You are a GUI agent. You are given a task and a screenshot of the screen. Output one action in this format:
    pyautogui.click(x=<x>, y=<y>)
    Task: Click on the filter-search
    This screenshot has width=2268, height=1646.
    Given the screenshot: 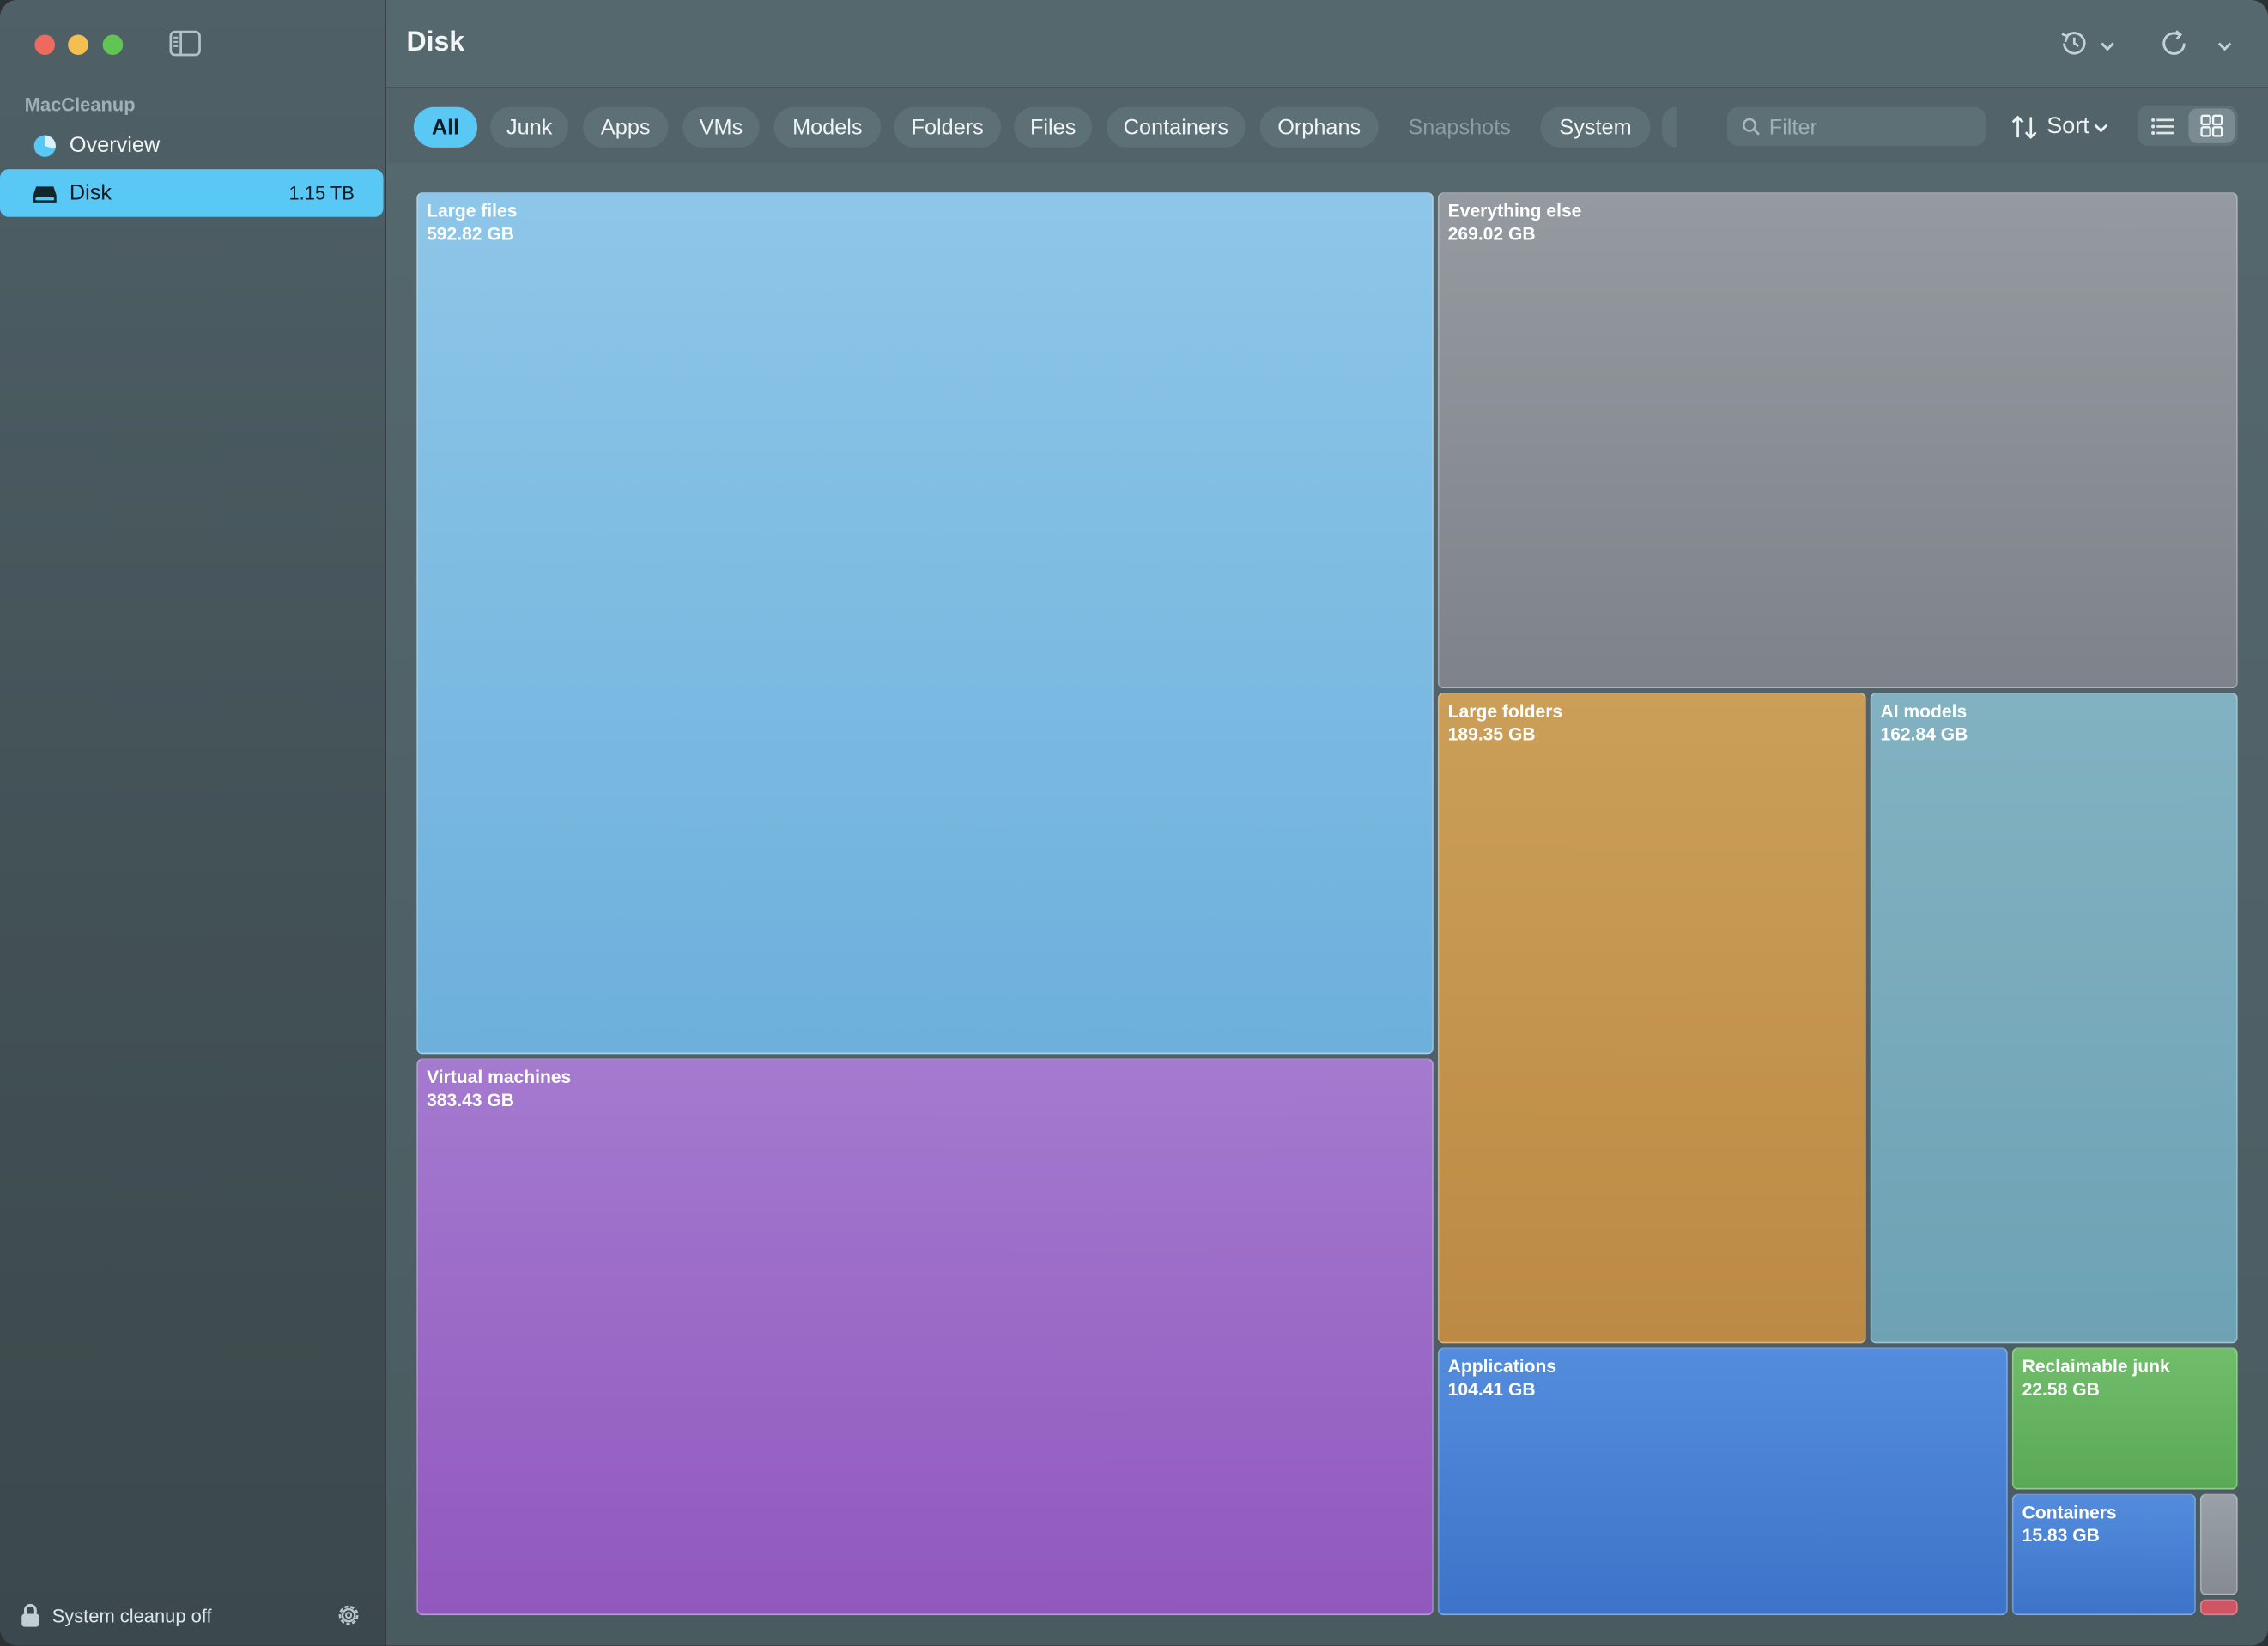 What is the action you would take?
    pyautogui.click(x=1856, y=126)
    